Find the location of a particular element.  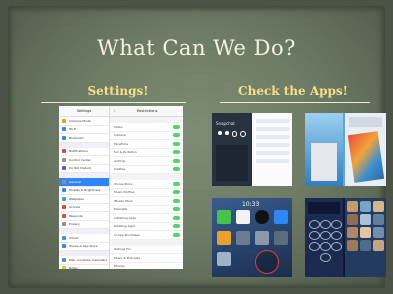

app-screenshot-passcode: Snapchat is located at coordinates (252, 149).